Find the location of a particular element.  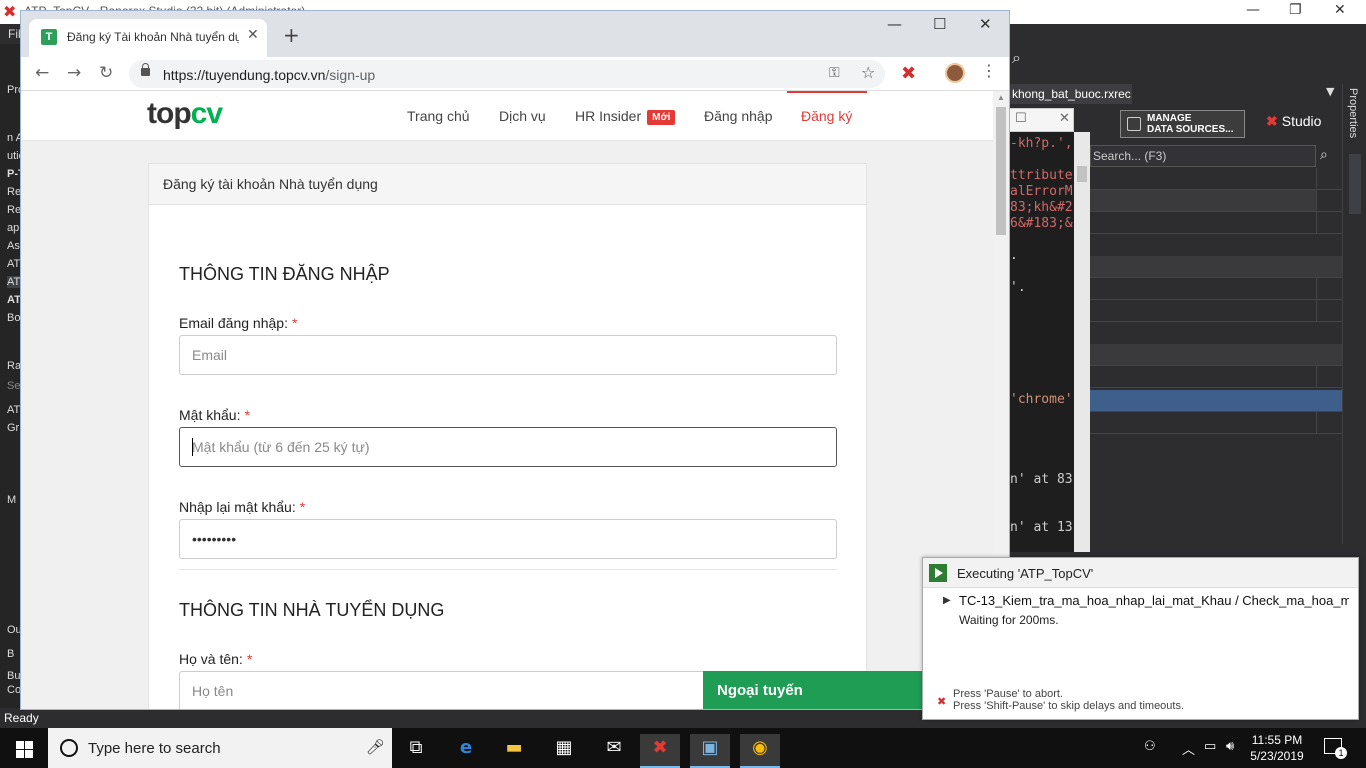

topcv-favicon: T is located at coordinates (49, 37).